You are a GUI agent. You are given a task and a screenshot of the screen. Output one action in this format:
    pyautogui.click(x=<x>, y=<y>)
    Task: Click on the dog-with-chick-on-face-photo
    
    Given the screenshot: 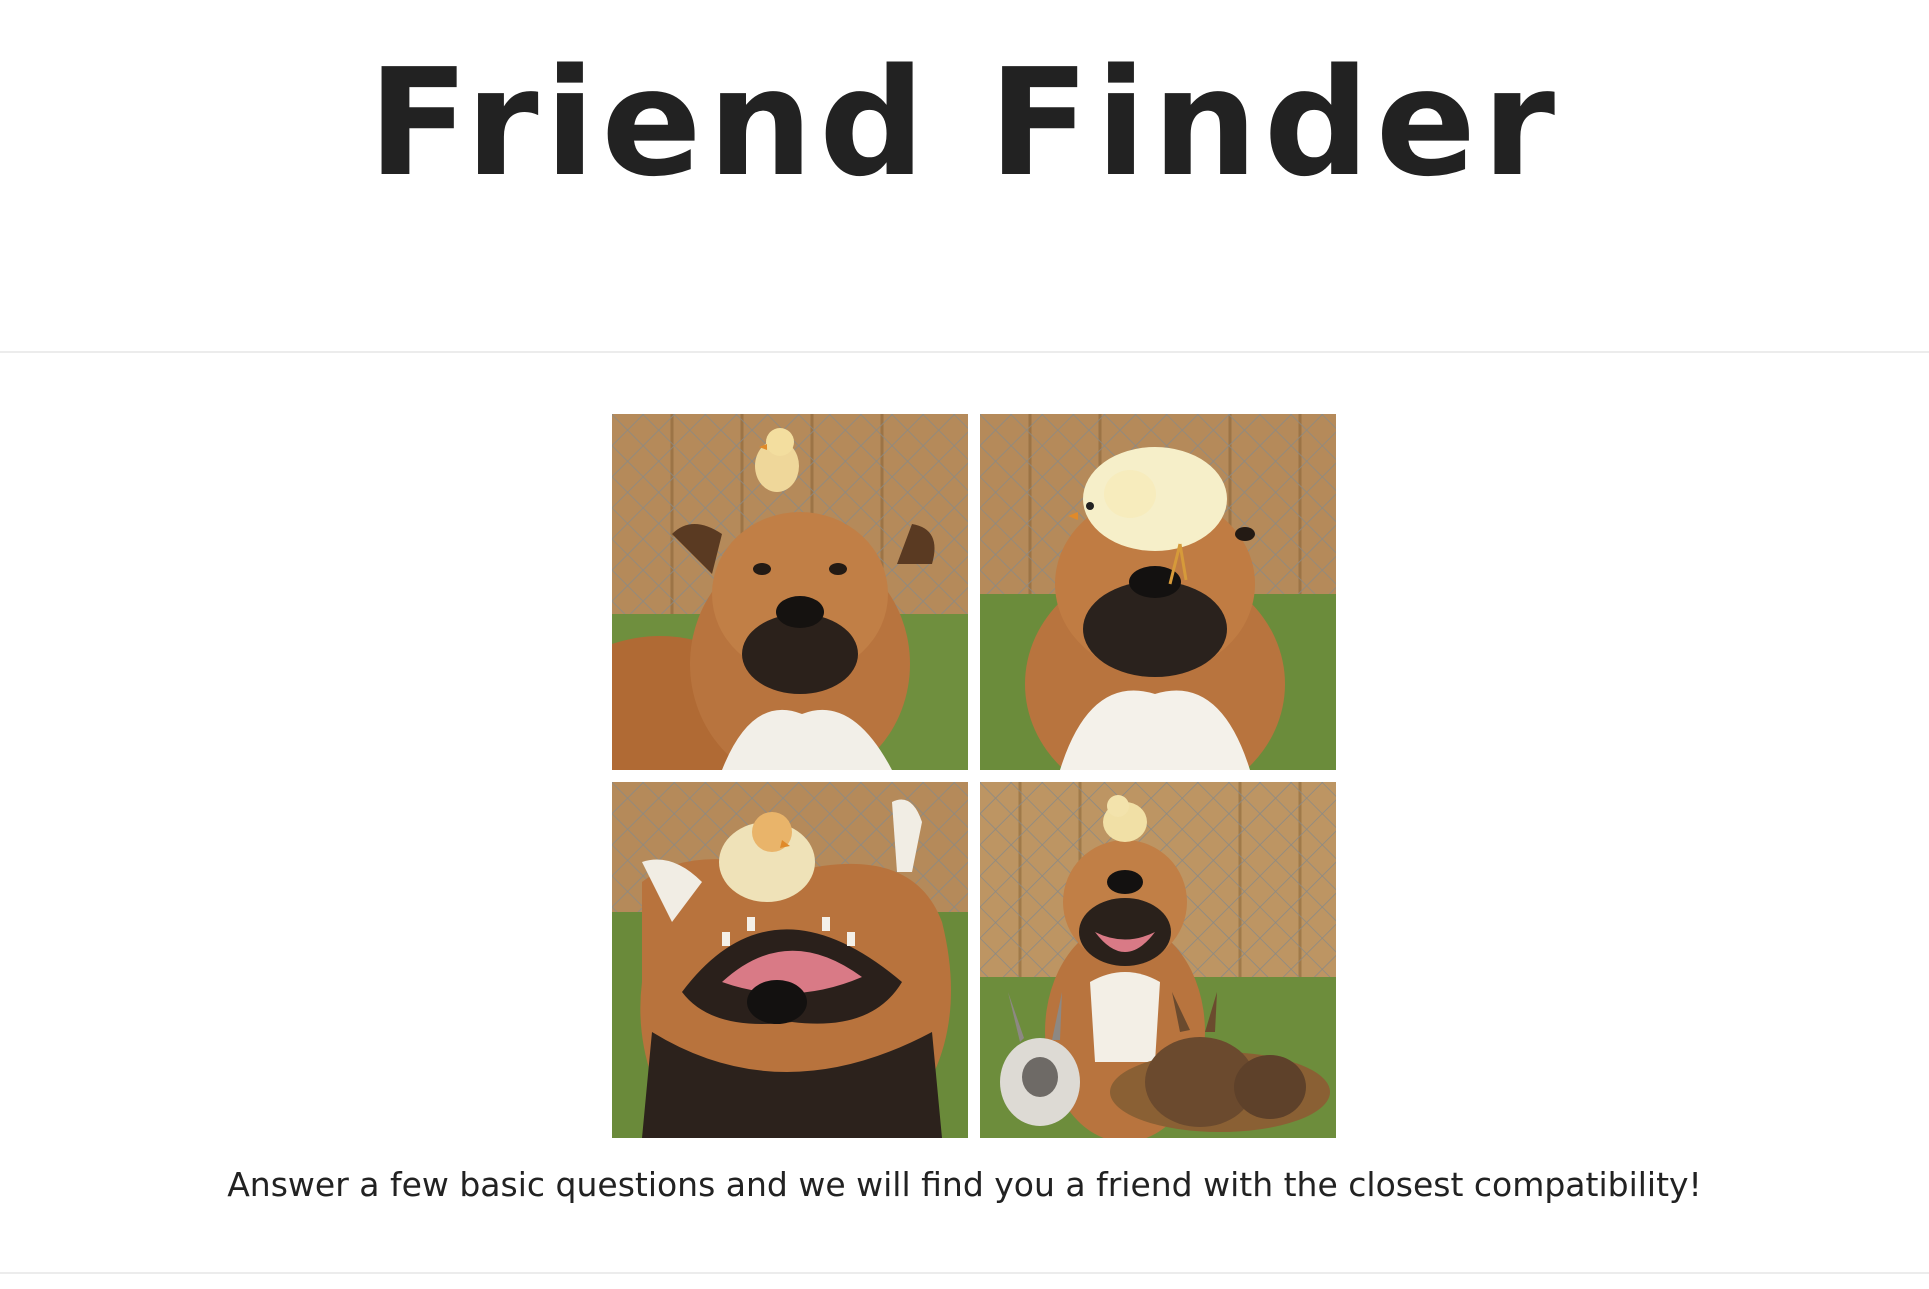 What is the action you would take?
    pyautogui.click(x=1158, y=592)
    